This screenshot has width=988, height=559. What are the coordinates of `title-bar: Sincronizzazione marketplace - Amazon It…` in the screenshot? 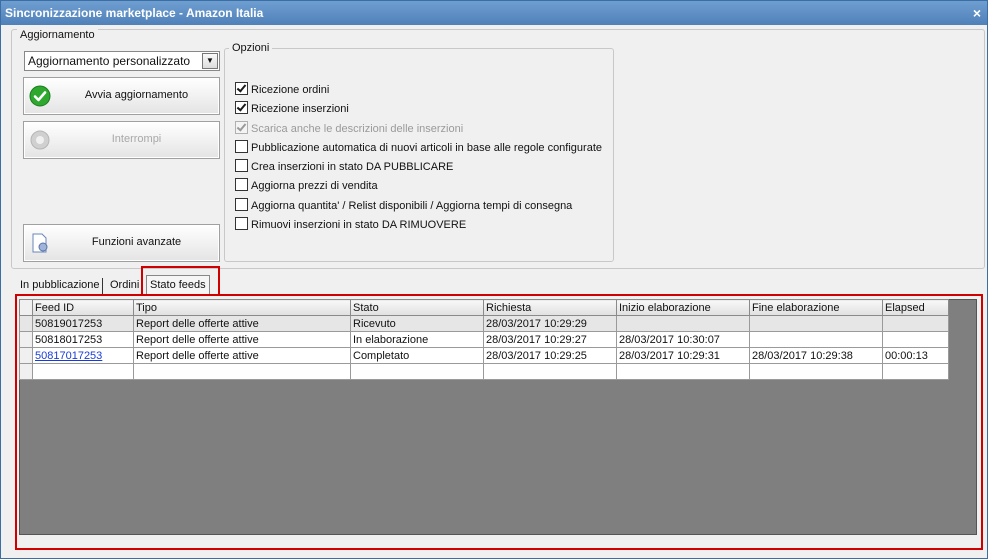 It's located at (494, 13).